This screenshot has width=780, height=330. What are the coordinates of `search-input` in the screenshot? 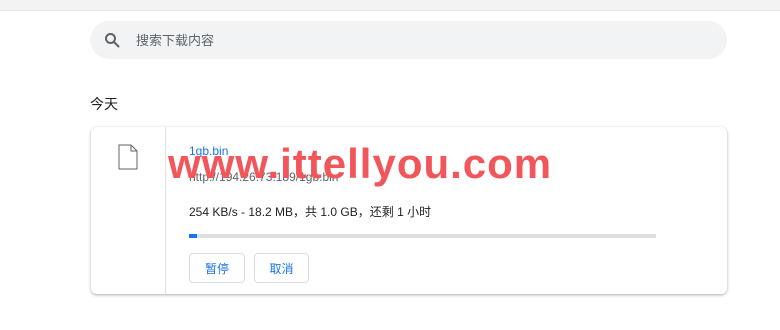 It's located at (416, 40).